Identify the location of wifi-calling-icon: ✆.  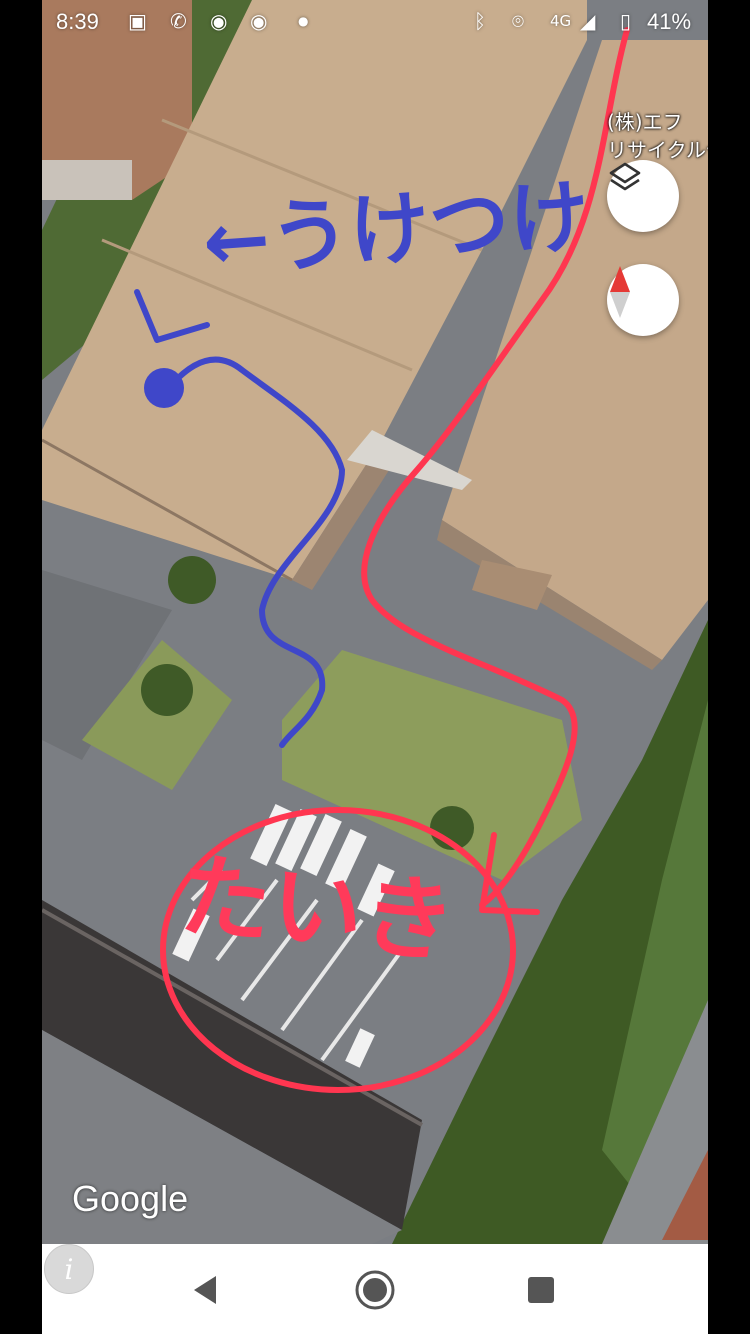
(178, 21).